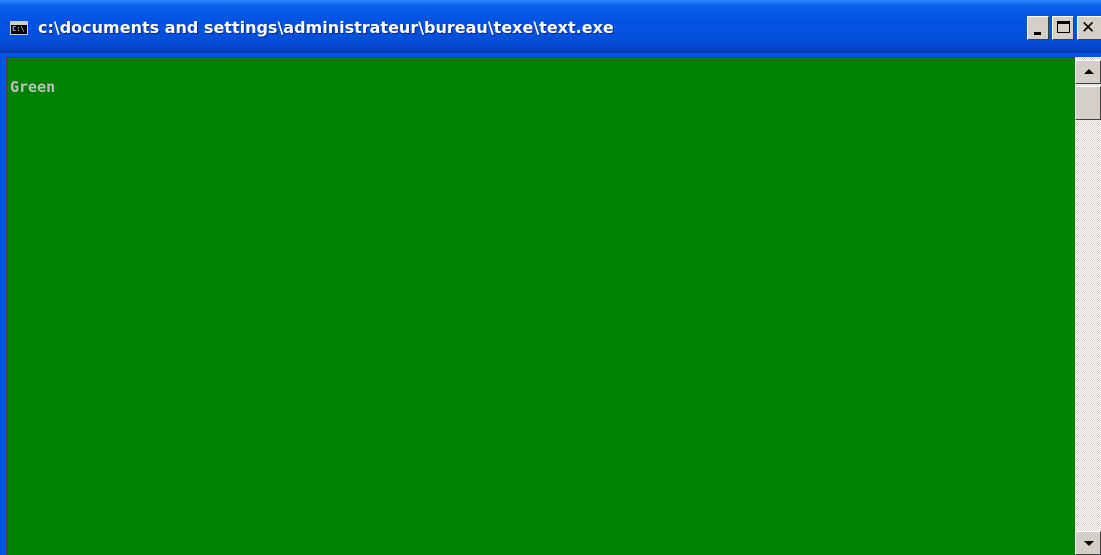 The height and width of the screenshot is (555, 1101). I want to click on close-icon: ✕, so click(1088, 28).